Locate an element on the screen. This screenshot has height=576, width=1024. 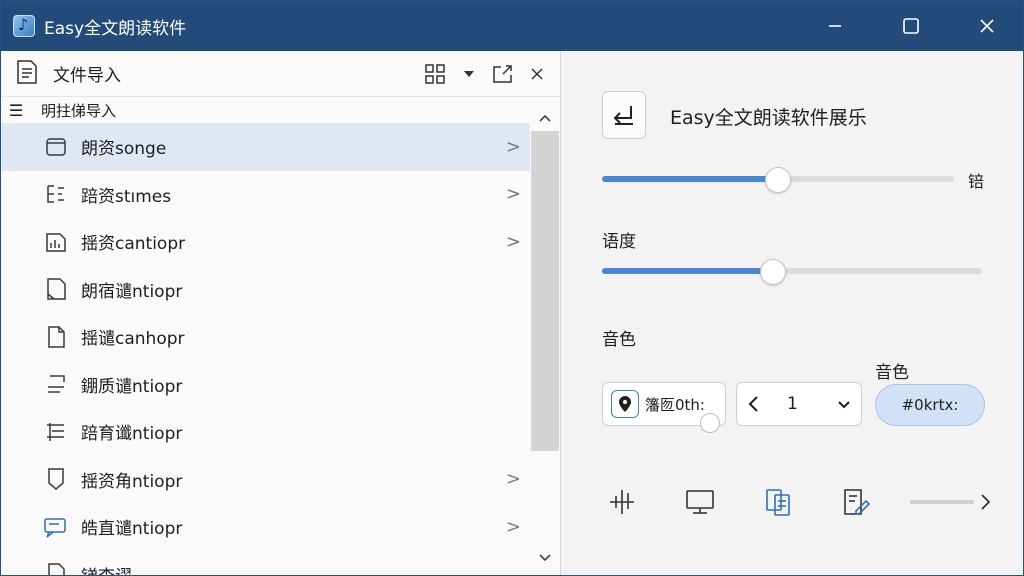
list-item: 揺资角ntiopr > is located at coordinates (266, 480).